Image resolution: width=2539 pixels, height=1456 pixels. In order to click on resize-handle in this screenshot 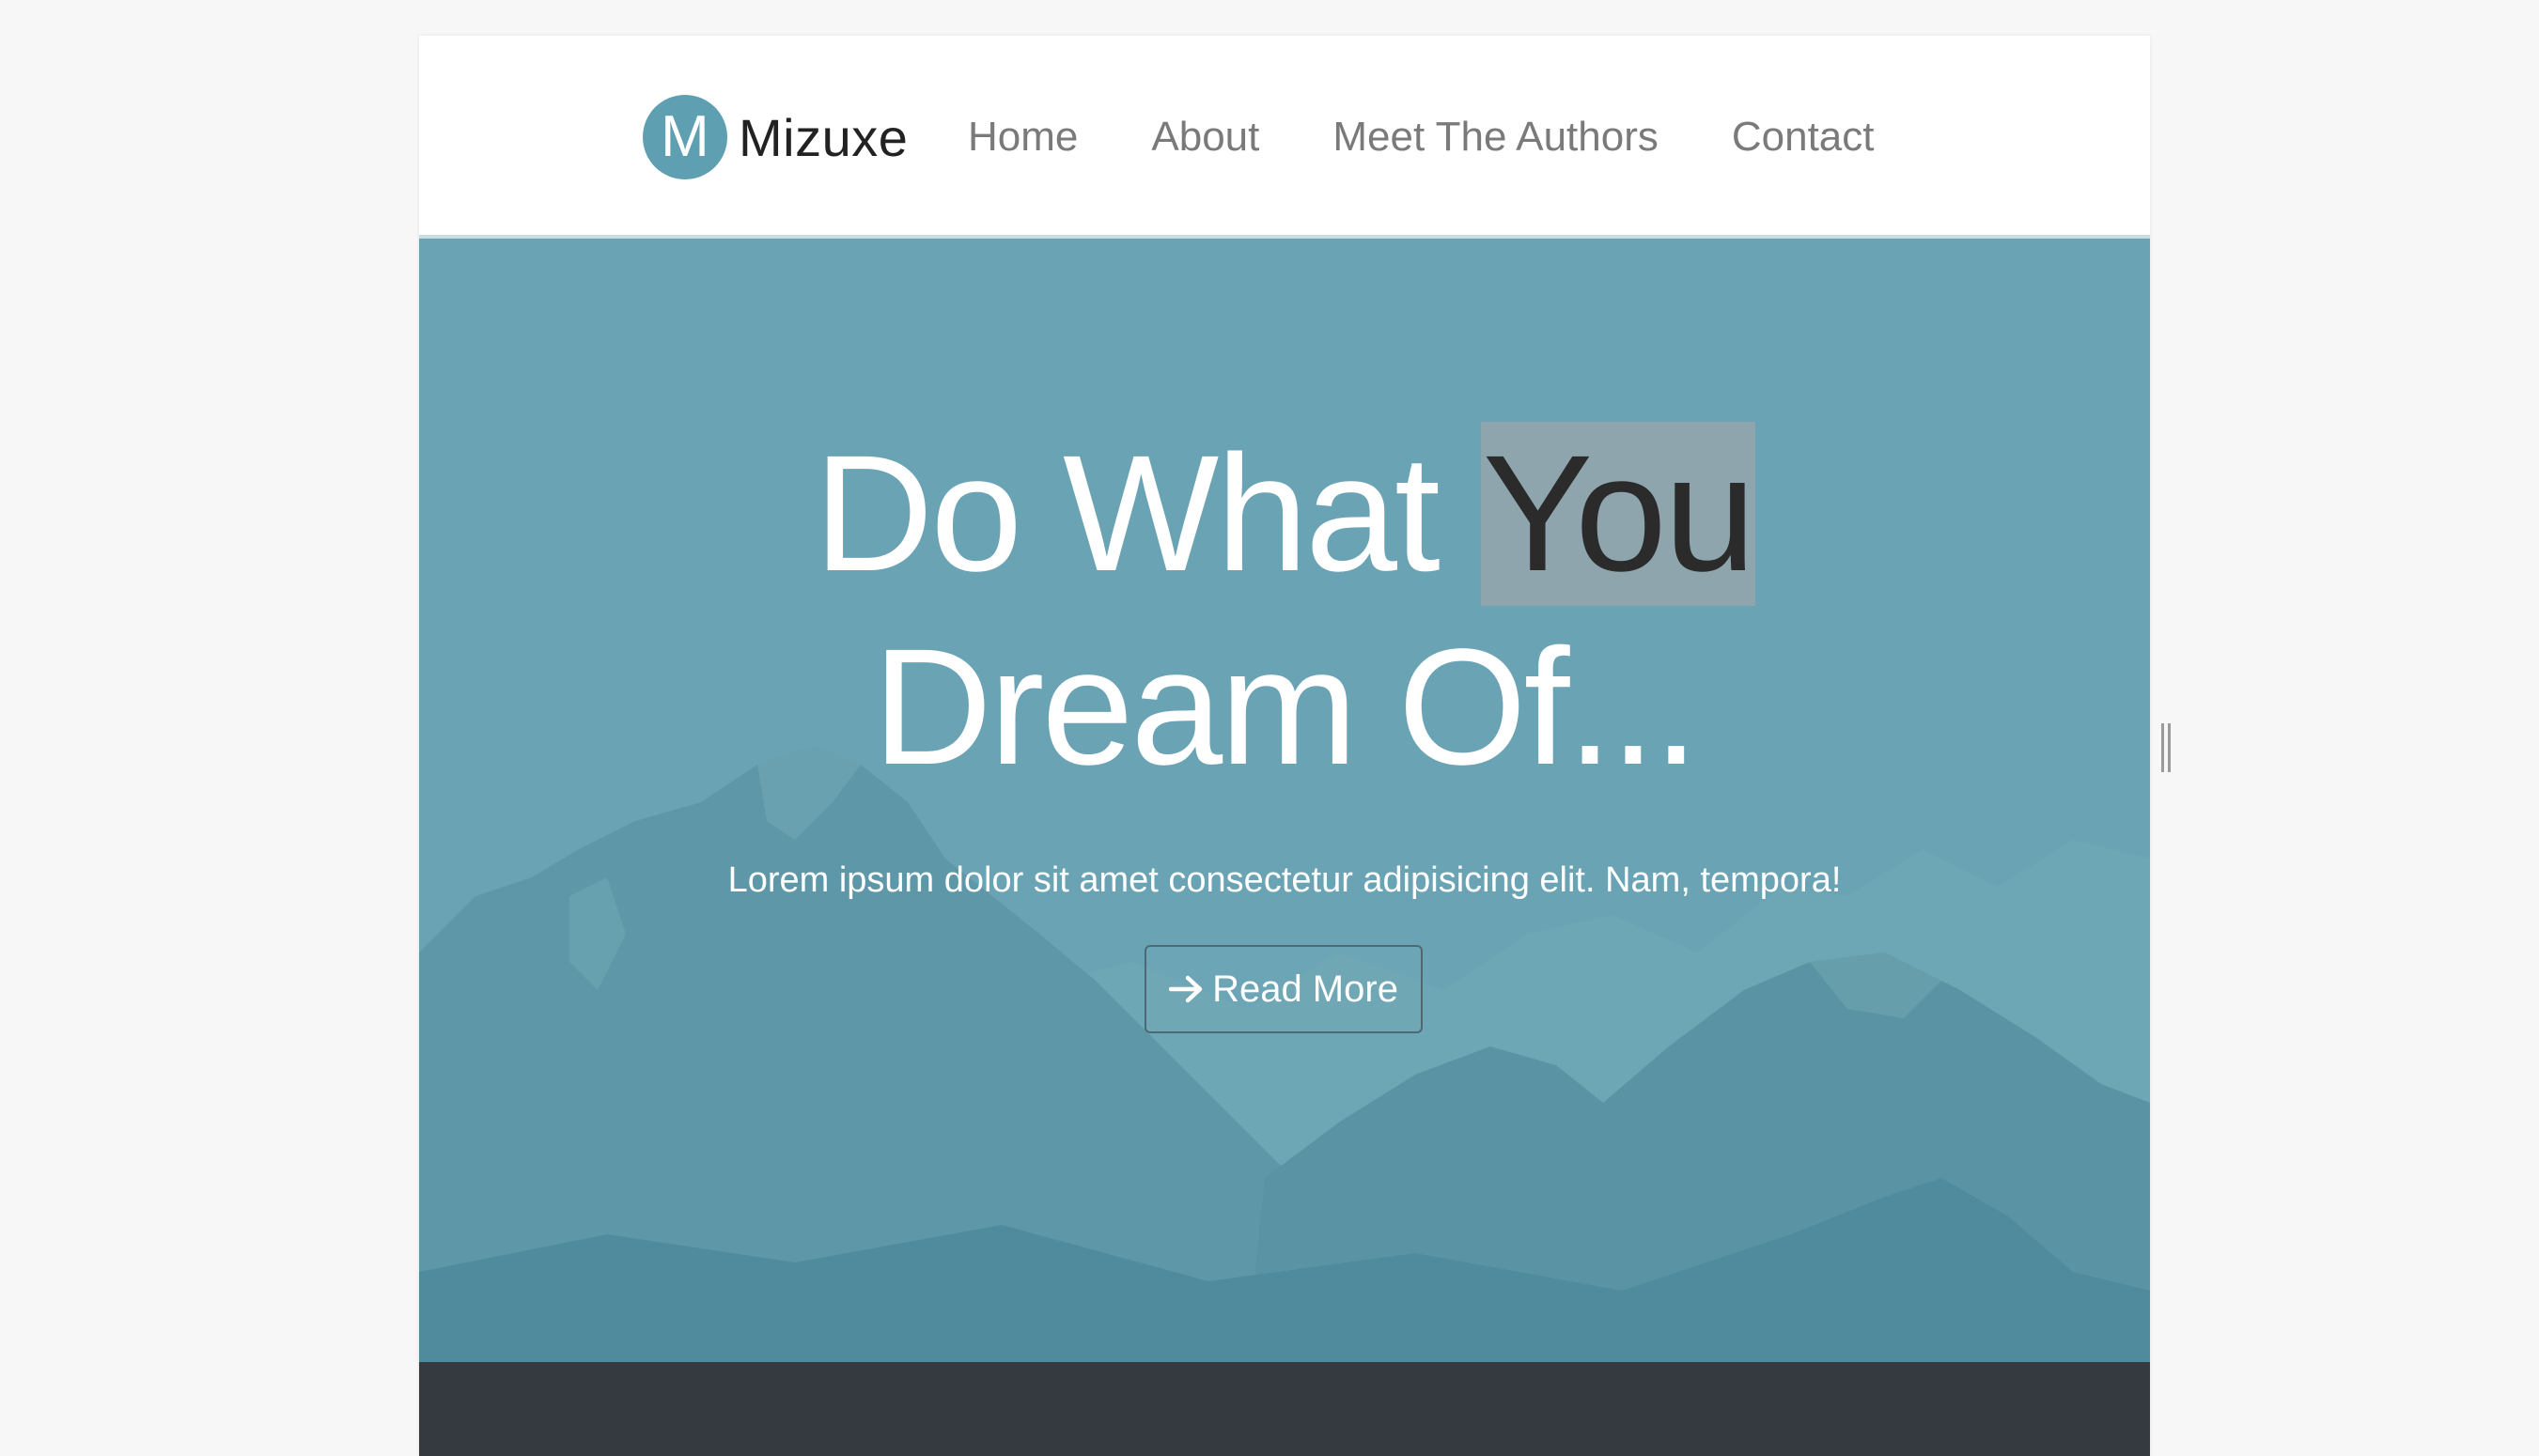, I will do `click(2167, 747)`.